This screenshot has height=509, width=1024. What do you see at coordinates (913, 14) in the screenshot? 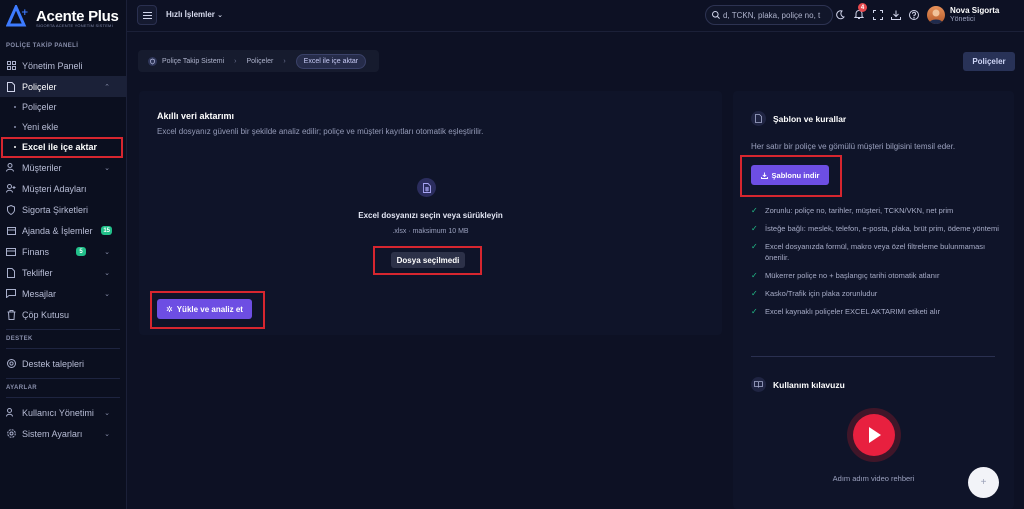
I see `help-icon` at bounding box center [913, 14].